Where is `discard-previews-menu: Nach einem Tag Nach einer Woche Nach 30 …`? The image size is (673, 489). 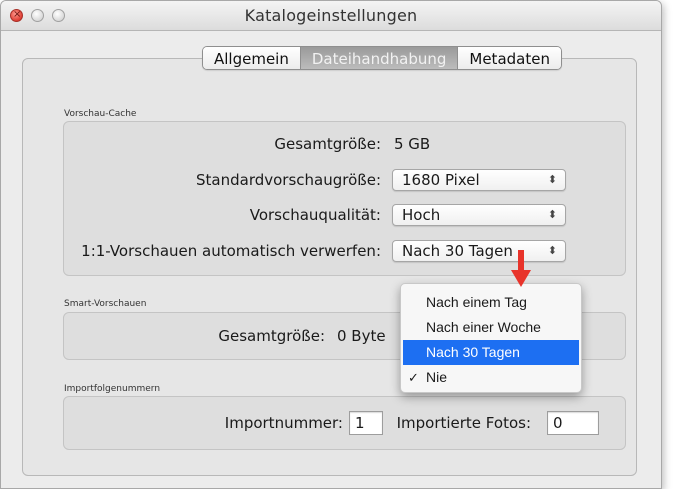 discard-previews-menu: Nach einem Tag Nach einer Woche Nach 30 … is located at coordinates (491, 338).